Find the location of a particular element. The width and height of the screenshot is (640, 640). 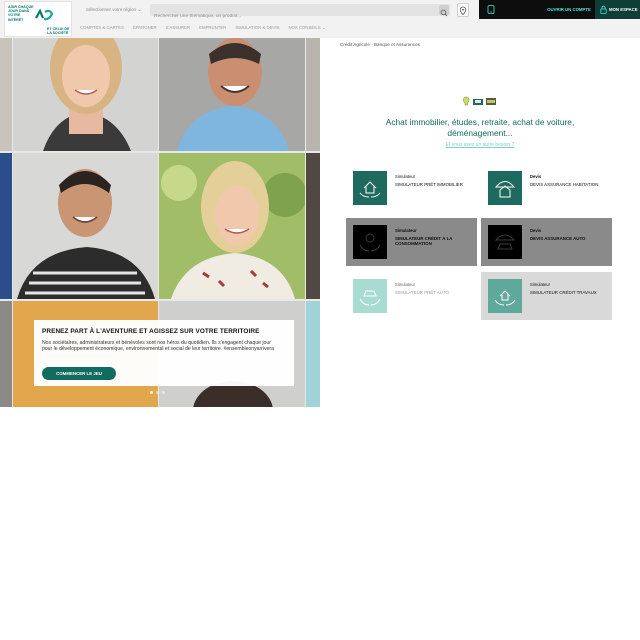

needs-illustration-icon is located at coordinates (479, 101).